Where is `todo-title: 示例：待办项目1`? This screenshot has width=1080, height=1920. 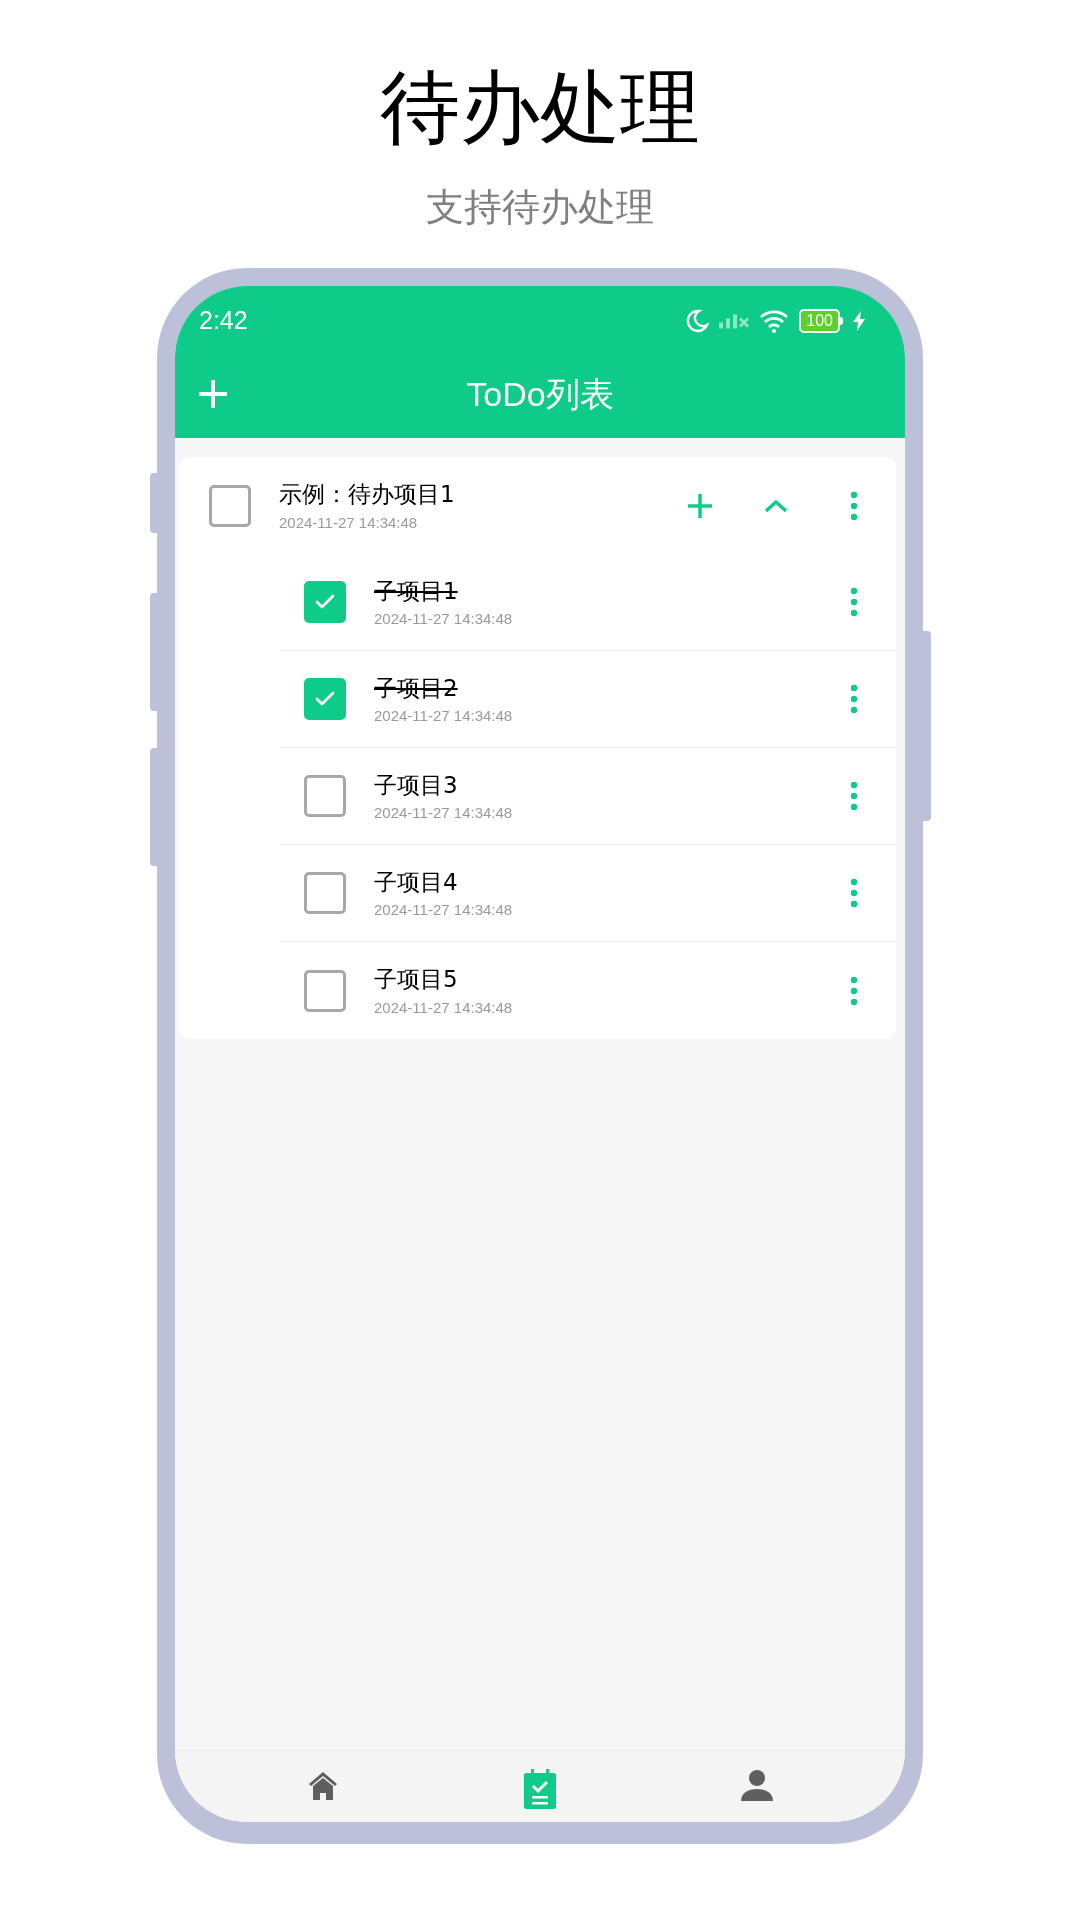
todo-title: 示例：待办项目1 is located at coordinates (367, 494).